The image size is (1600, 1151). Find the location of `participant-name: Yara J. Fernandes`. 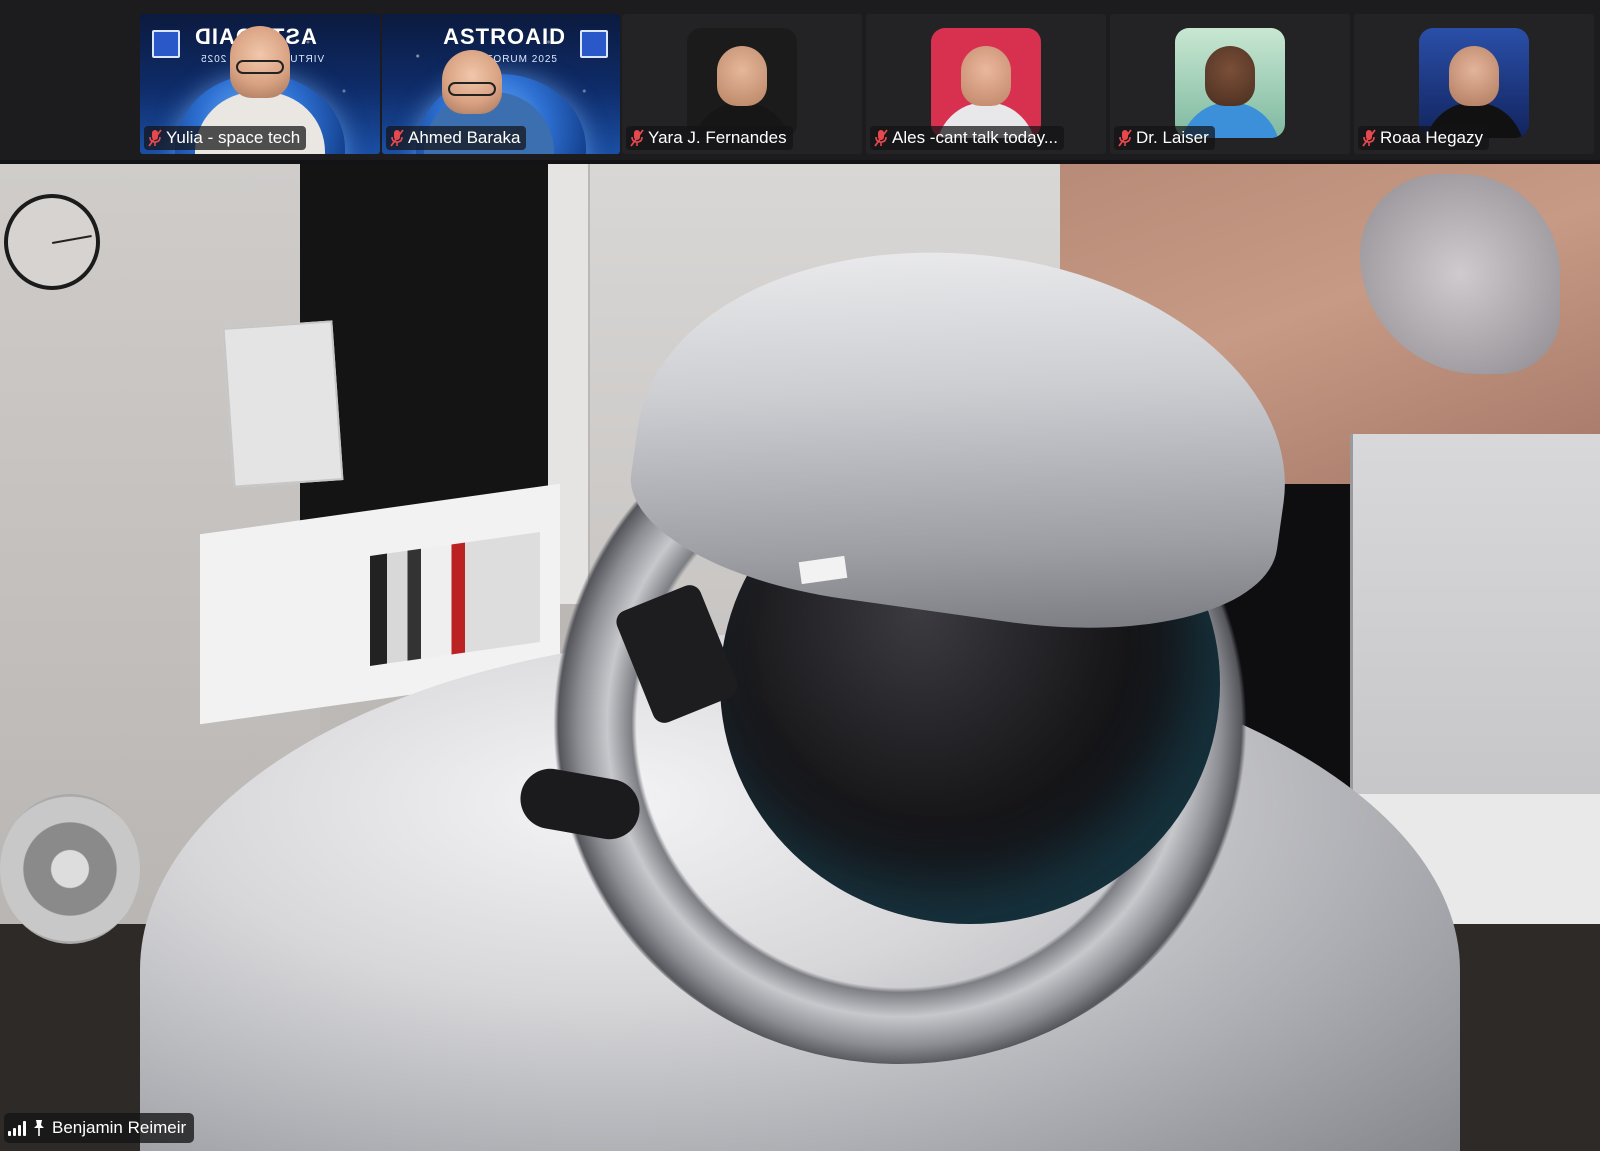

participant-name: Yara J. Fernandes is located at coordinates (717, 137).